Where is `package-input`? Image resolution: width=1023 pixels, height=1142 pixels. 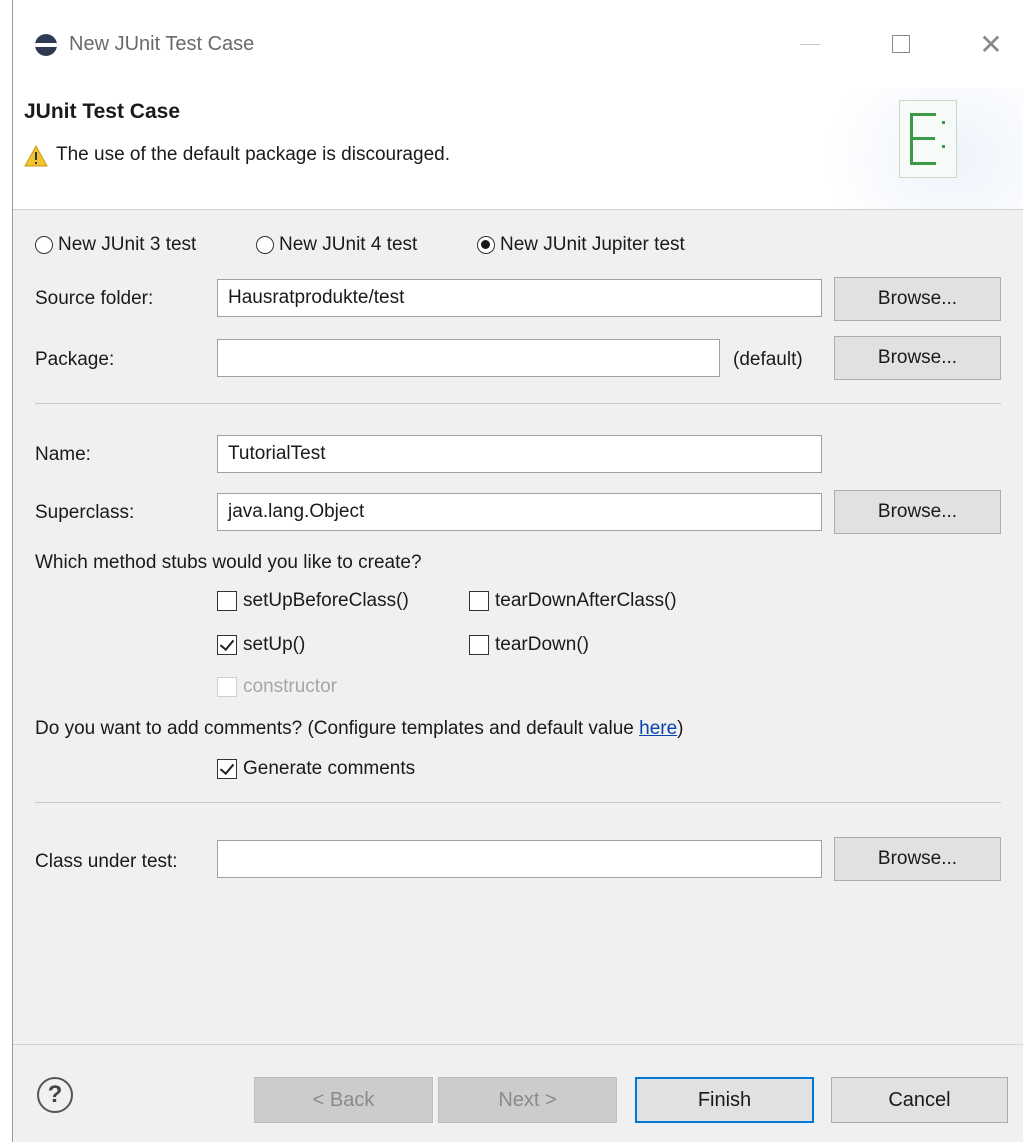 package-input is located at coordinates (468, 358).